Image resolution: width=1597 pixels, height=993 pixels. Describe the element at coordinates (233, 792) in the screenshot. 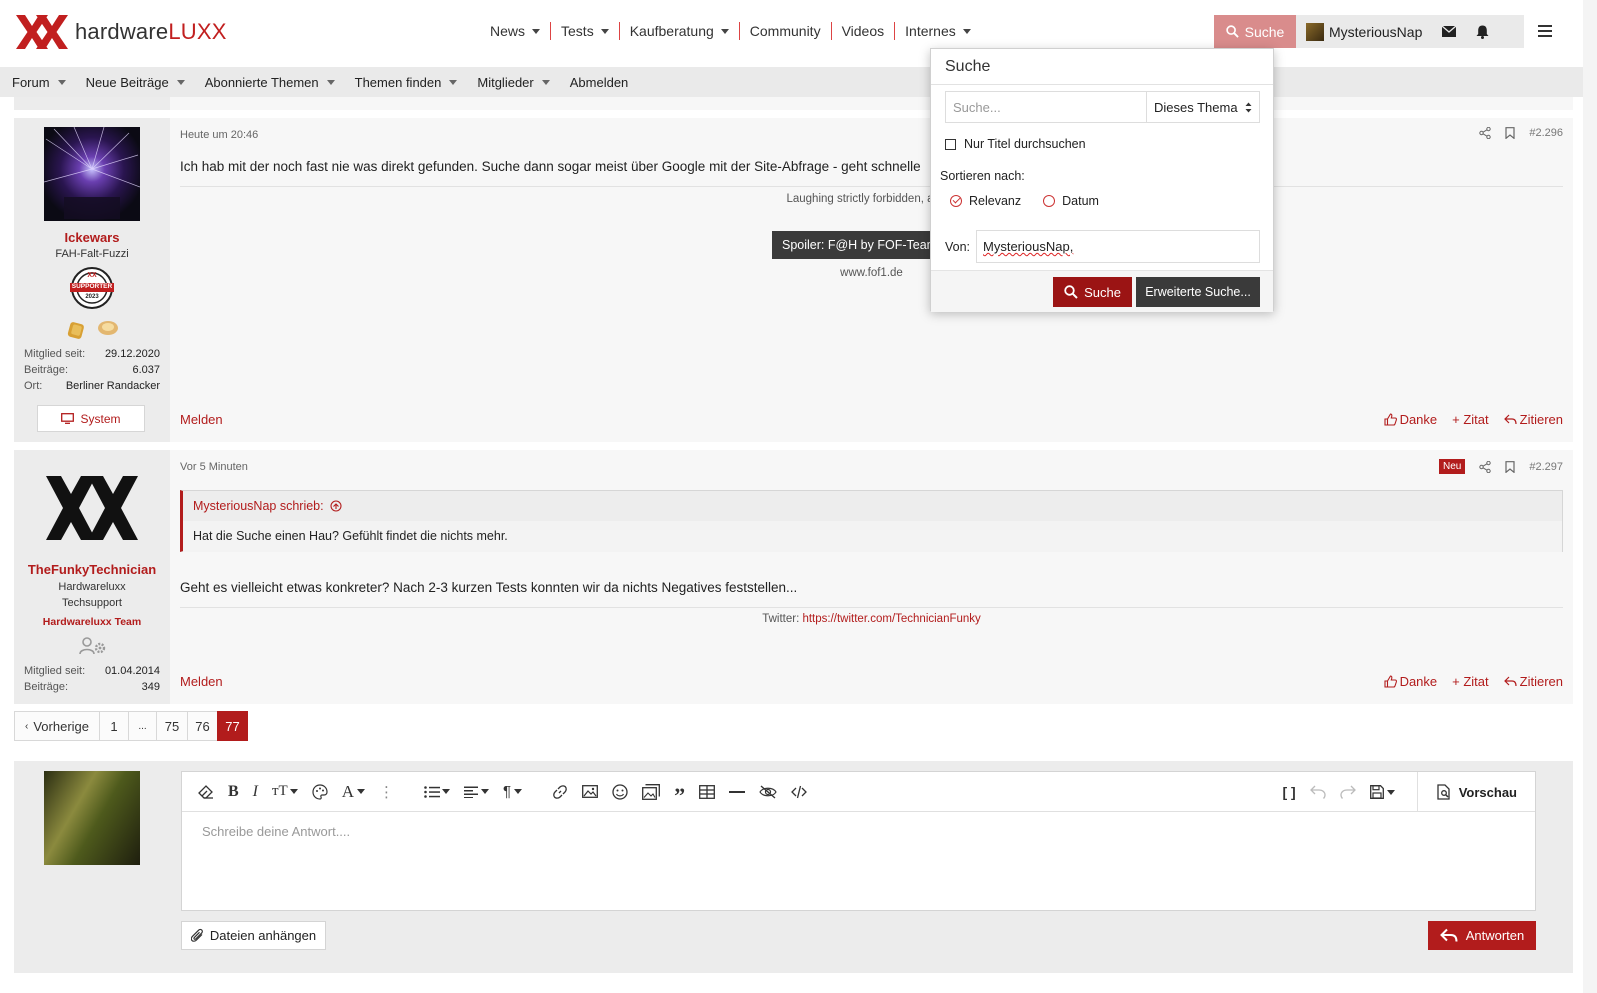

I see `bold-icon: B` at that location.